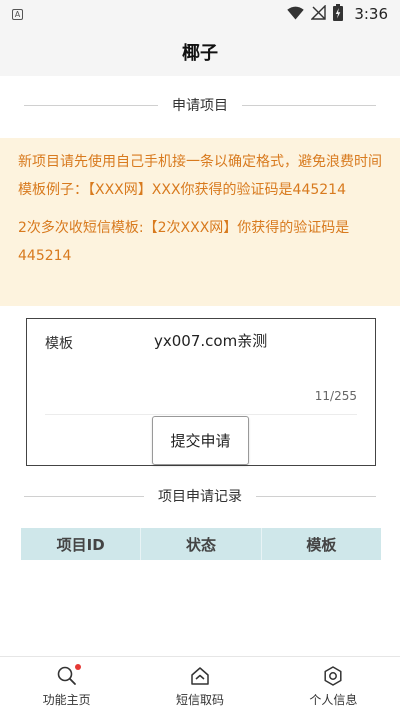 This screenshot has height=712, width=400. I want to click on nav-item-profile: 个人信息, so click(333, 684).